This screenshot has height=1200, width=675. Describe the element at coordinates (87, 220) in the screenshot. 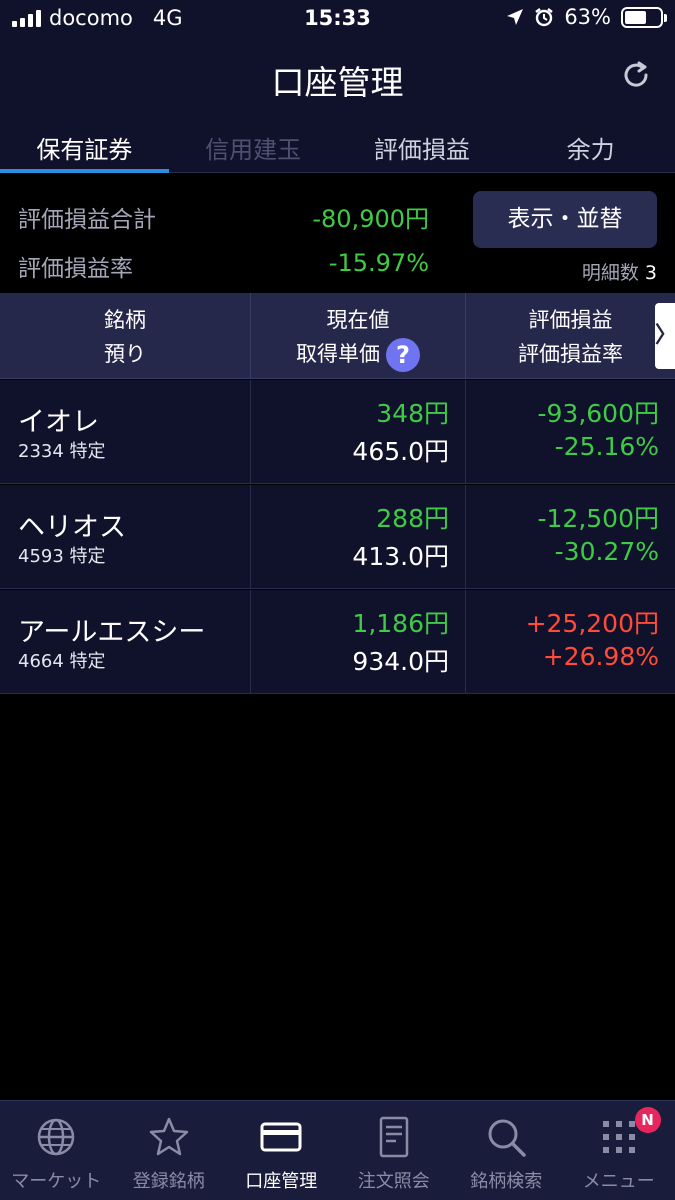

I see `total-pl-label: 評価損益合計` at that location.